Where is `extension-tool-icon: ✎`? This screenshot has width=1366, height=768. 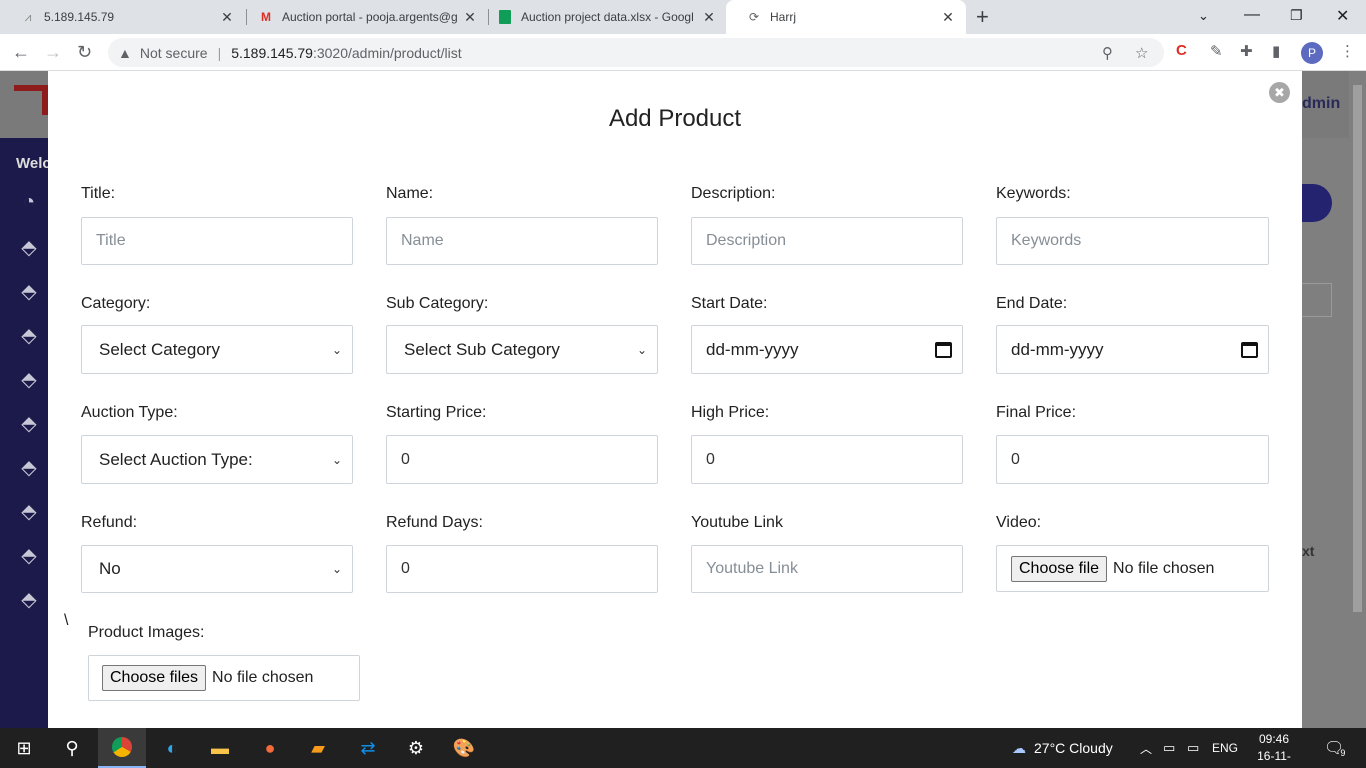
extension-tool-icon: ✎ is located at coordinates (1216, 51).